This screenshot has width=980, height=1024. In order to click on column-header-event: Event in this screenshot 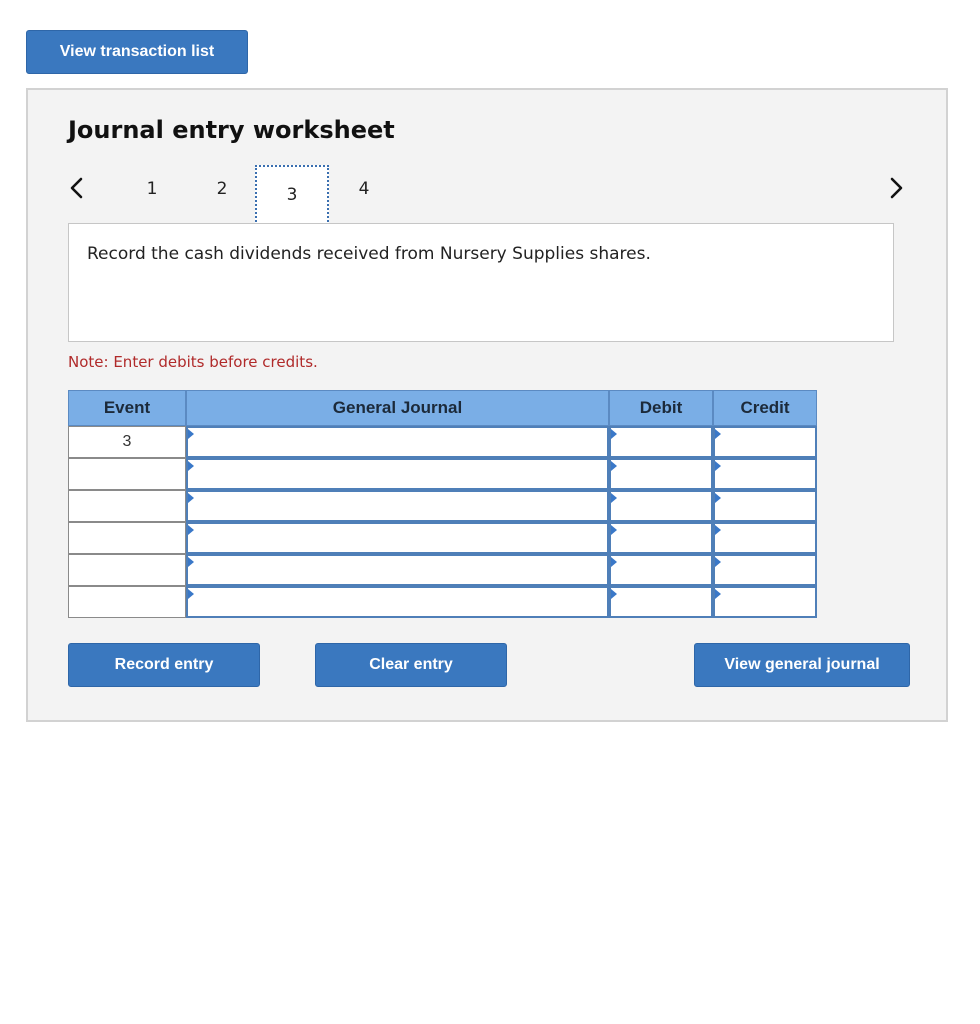, I will do `click(127, 408)`.